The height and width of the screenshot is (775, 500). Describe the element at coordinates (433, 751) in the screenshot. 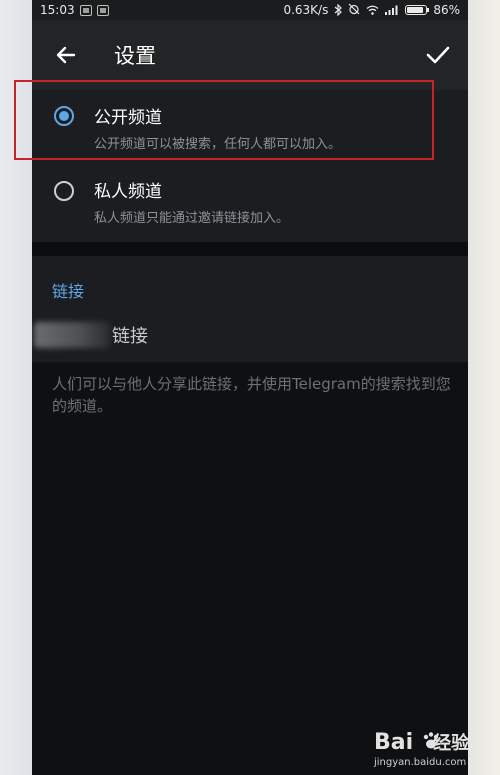

I see `baidu-watermark: Bai 经验 jingyan.baidu.com` at that location.